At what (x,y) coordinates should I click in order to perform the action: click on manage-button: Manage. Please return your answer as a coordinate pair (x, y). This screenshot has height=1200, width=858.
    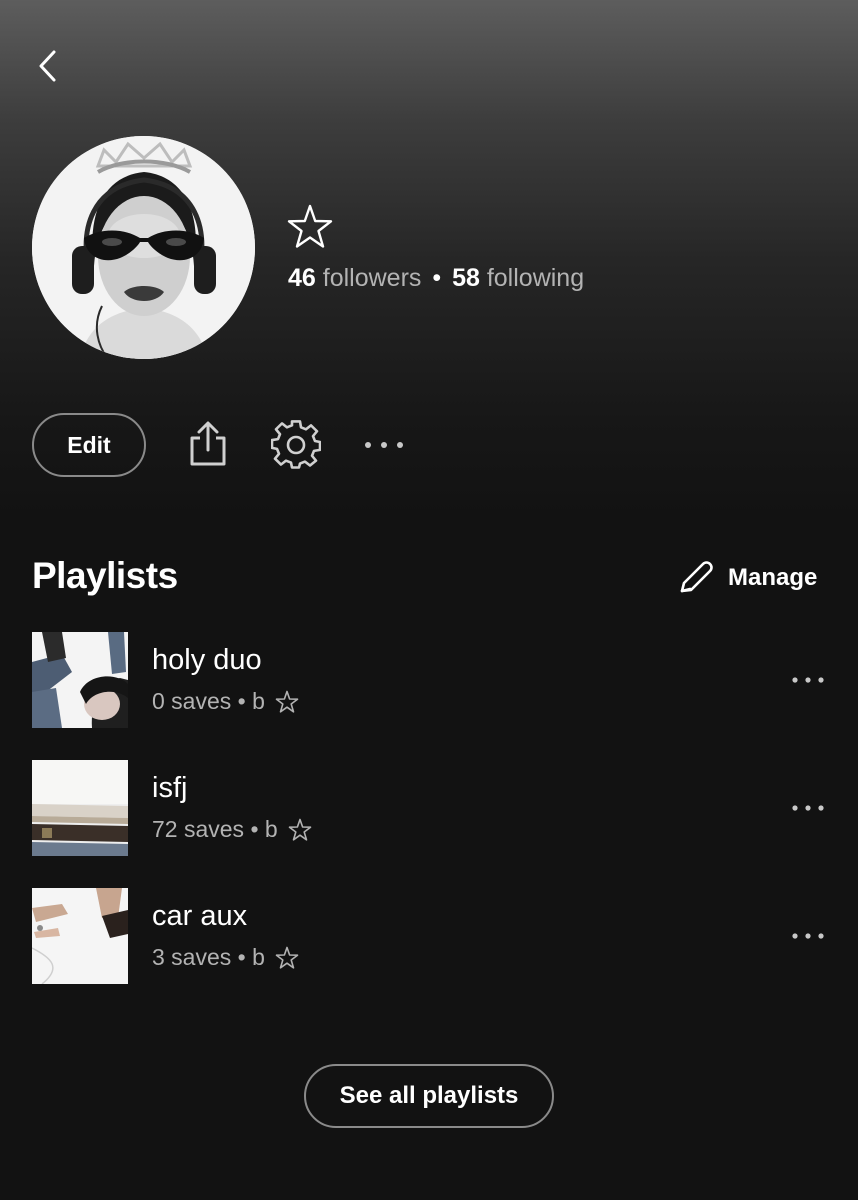
    Looking at the image, I should click on (746, 578).